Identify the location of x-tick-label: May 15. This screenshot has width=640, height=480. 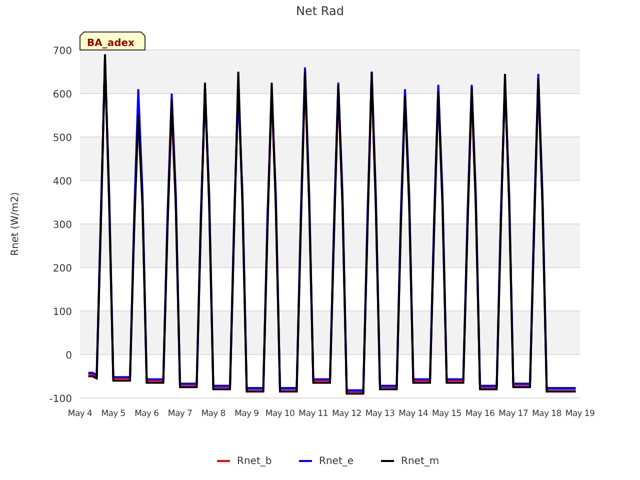
(447, 414).